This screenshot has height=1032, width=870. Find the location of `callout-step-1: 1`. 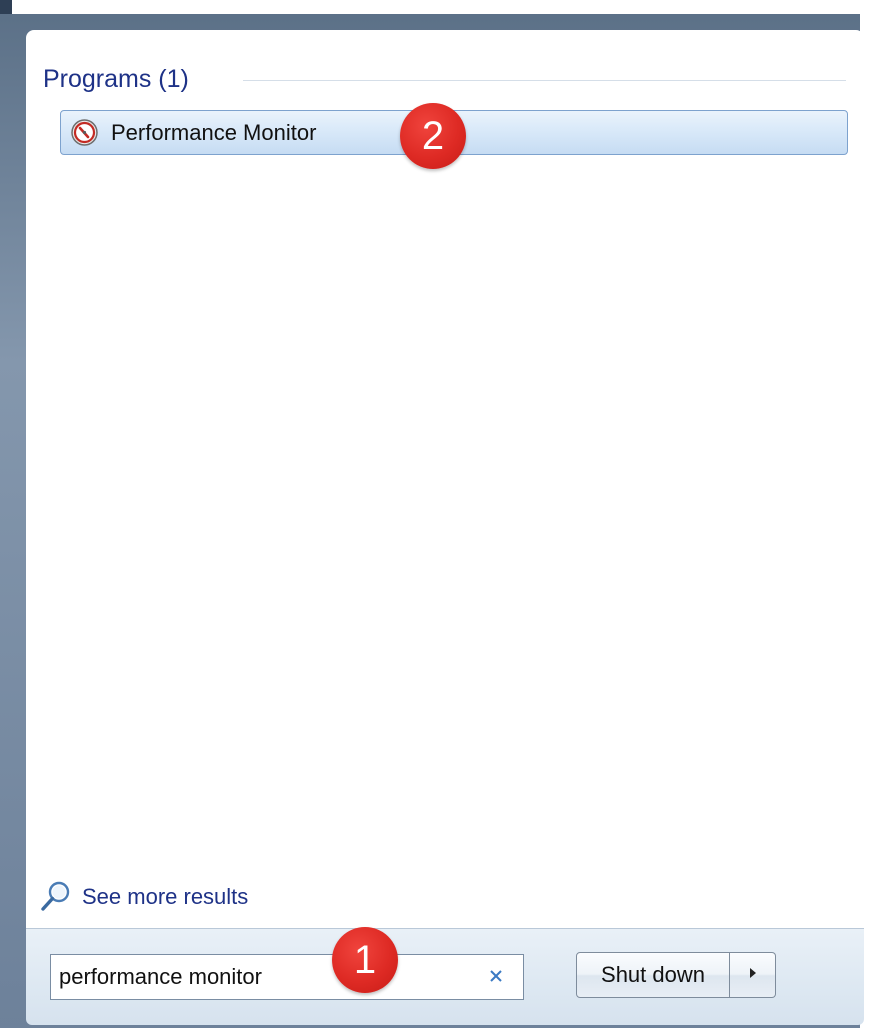

callout-step-1: 1 is located at coordinates (365, 960).